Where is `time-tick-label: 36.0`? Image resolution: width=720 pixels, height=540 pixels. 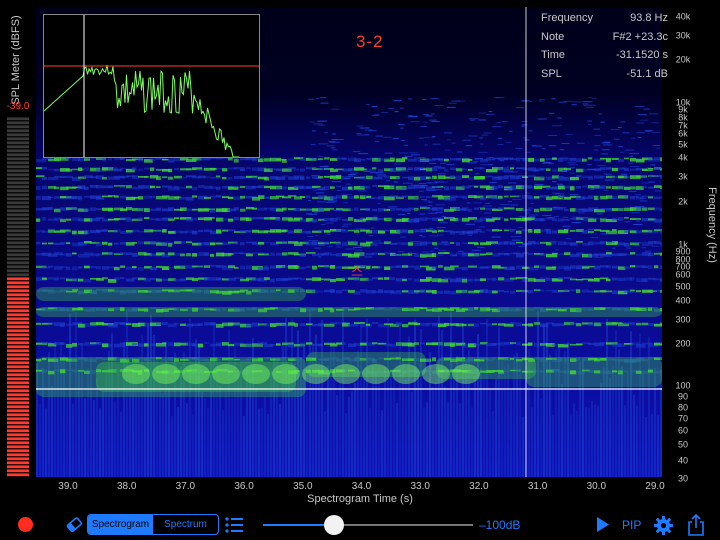 time-tick-label: 36.0 is located at coordinates (244, 486).